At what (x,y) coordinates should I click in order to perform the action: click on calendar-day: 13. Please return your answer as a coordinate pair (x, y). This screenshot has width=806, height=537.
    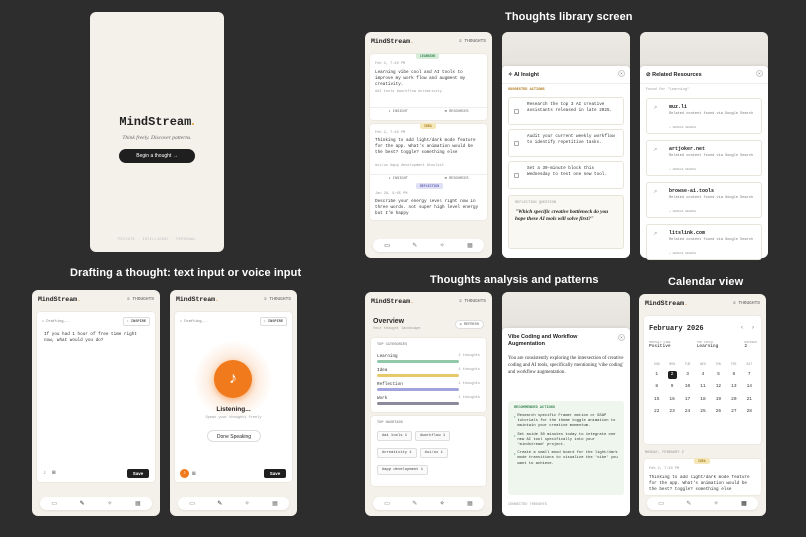
    Looking at the image, I should click on (733, 387).